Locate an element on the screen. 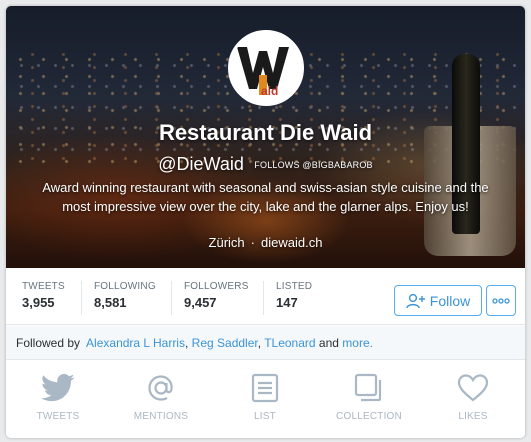  tab-likes: LIKES is located at coordinates (473, 397).